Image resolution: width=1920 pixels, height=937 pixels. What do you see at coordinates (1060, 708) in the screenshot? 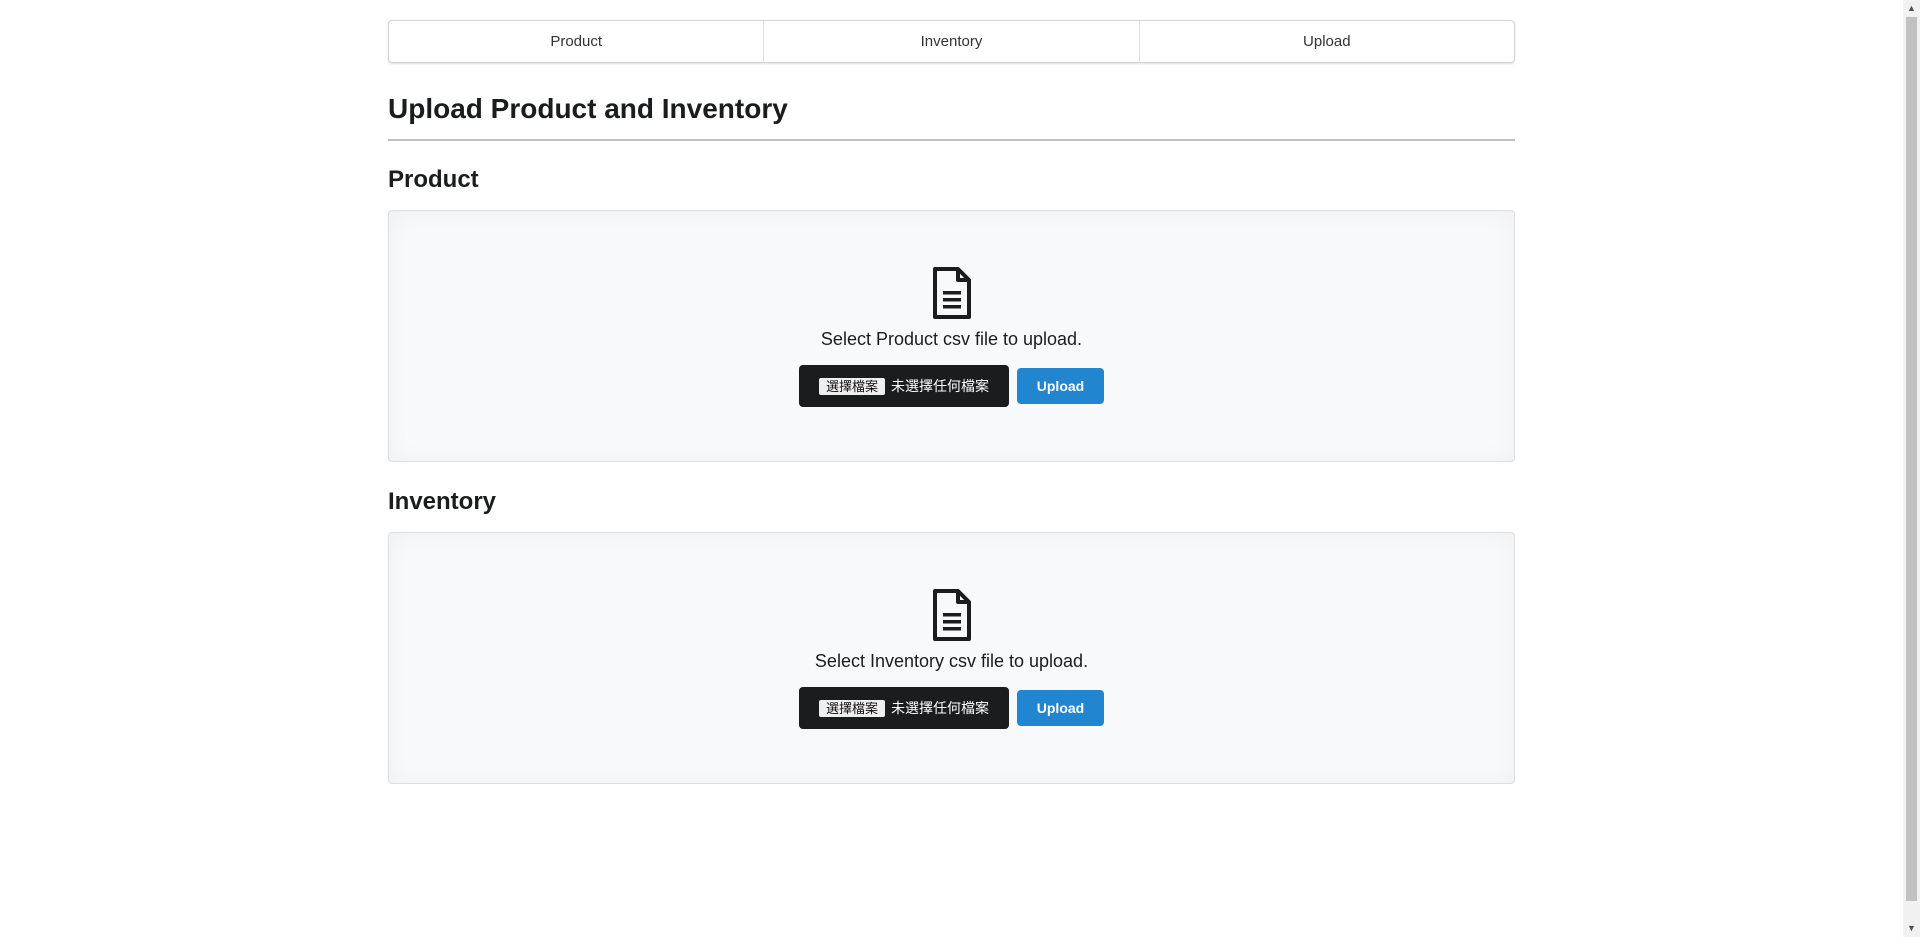
I see `inventory-upload-button: Upload` at bounding box center [1060, 708].